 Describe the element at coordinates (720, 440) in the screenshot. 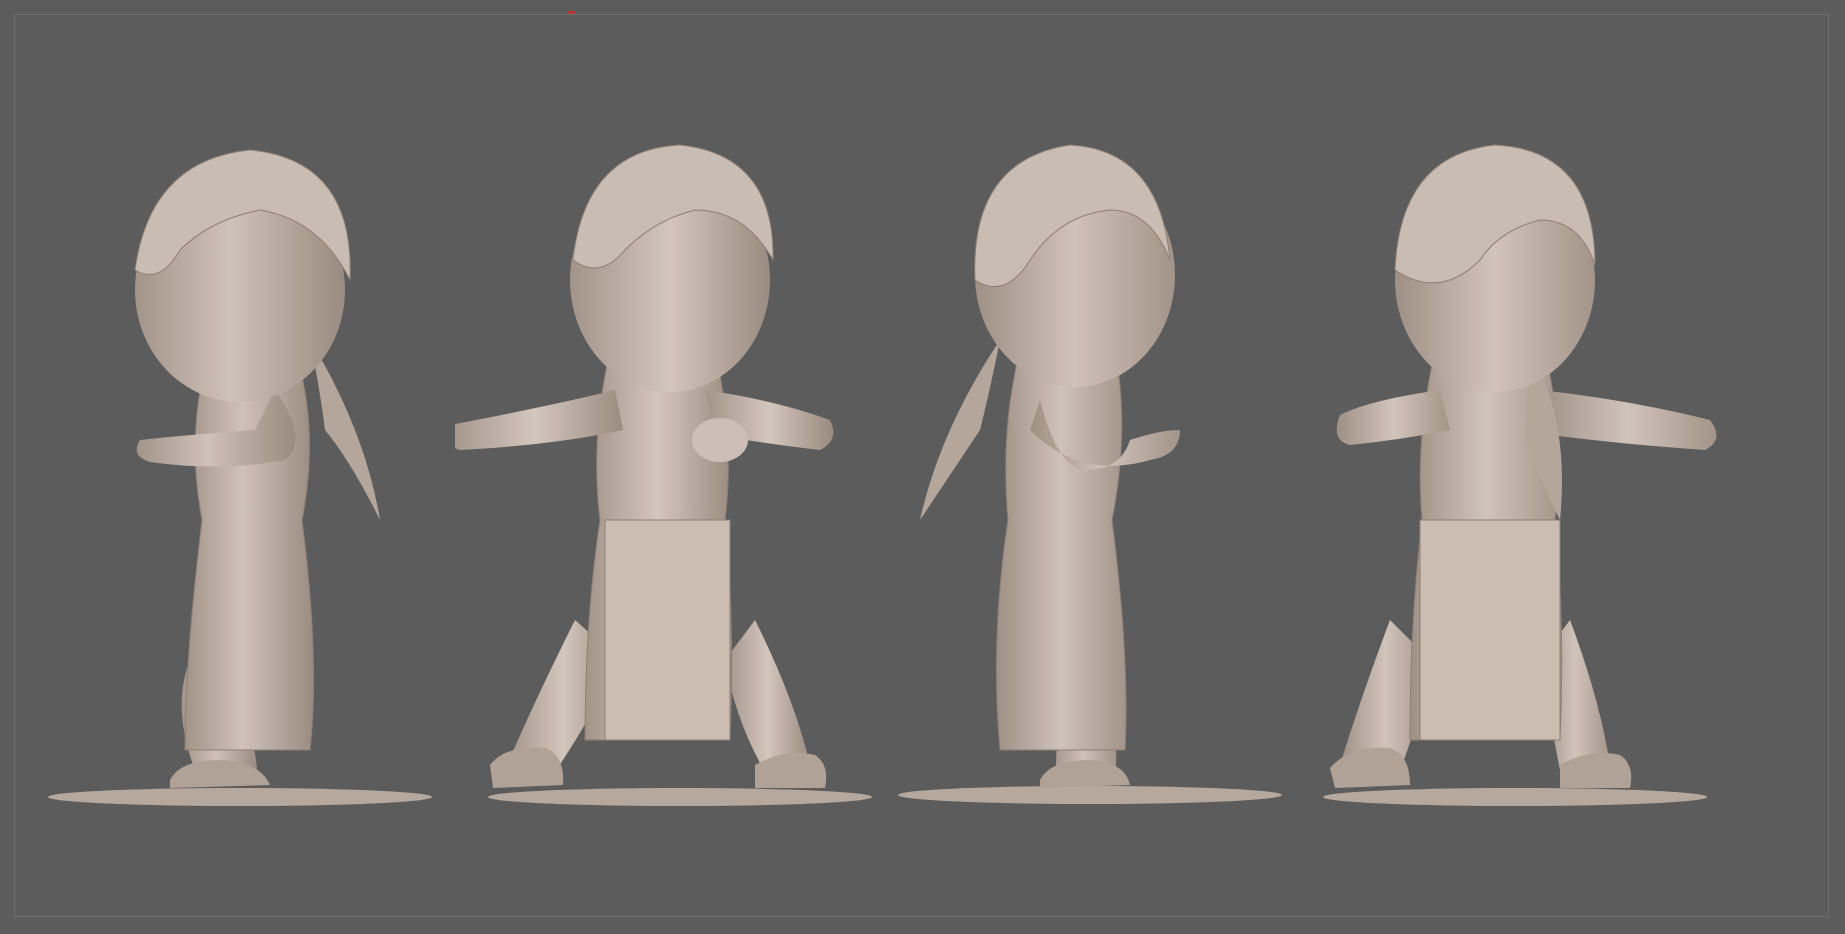

I see `fist` at that location.